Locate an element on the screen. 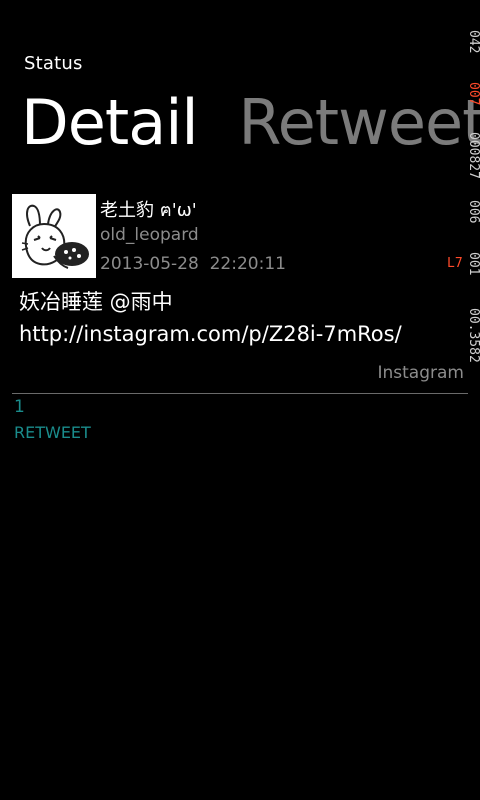 The image size is (480, 800). pivot-headers: Detail Retweet is located at coordinates (250, 123).